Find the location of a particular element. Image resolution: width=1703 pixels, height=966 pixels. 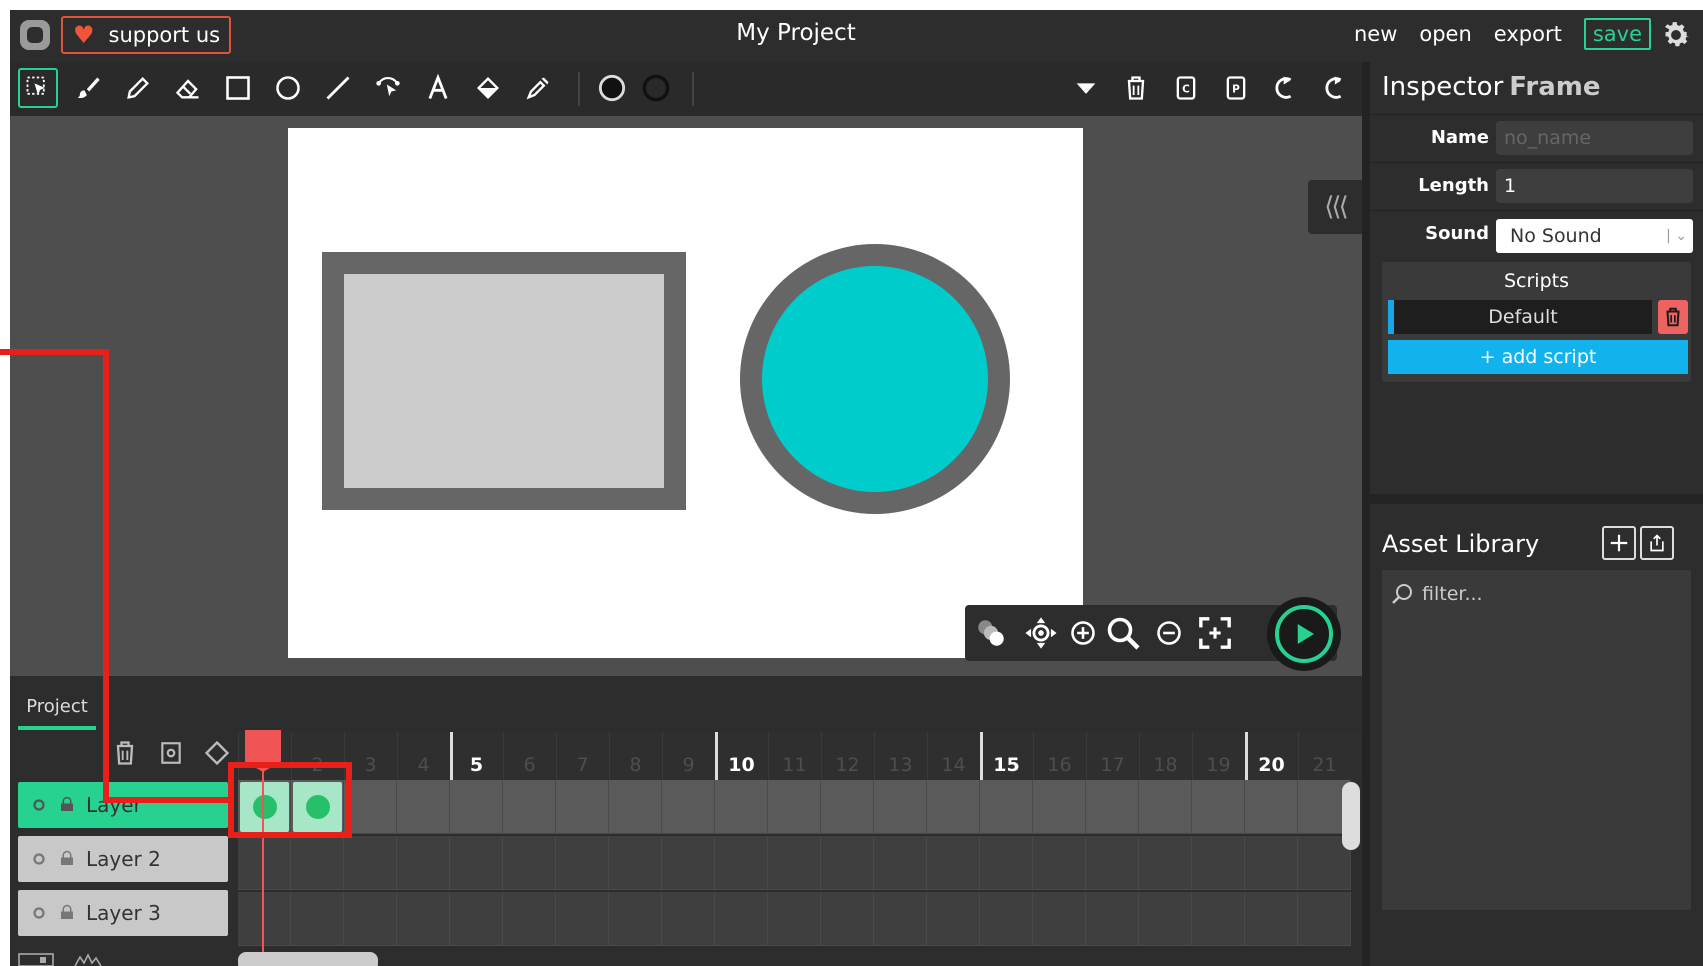

ellipse-icon is located at coordinates (288, 88).